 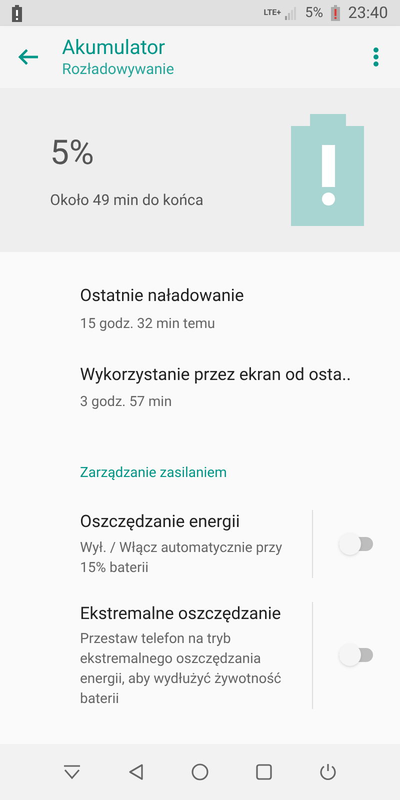 I want to click on network-label: LTE+, so click(x=273, y=13).